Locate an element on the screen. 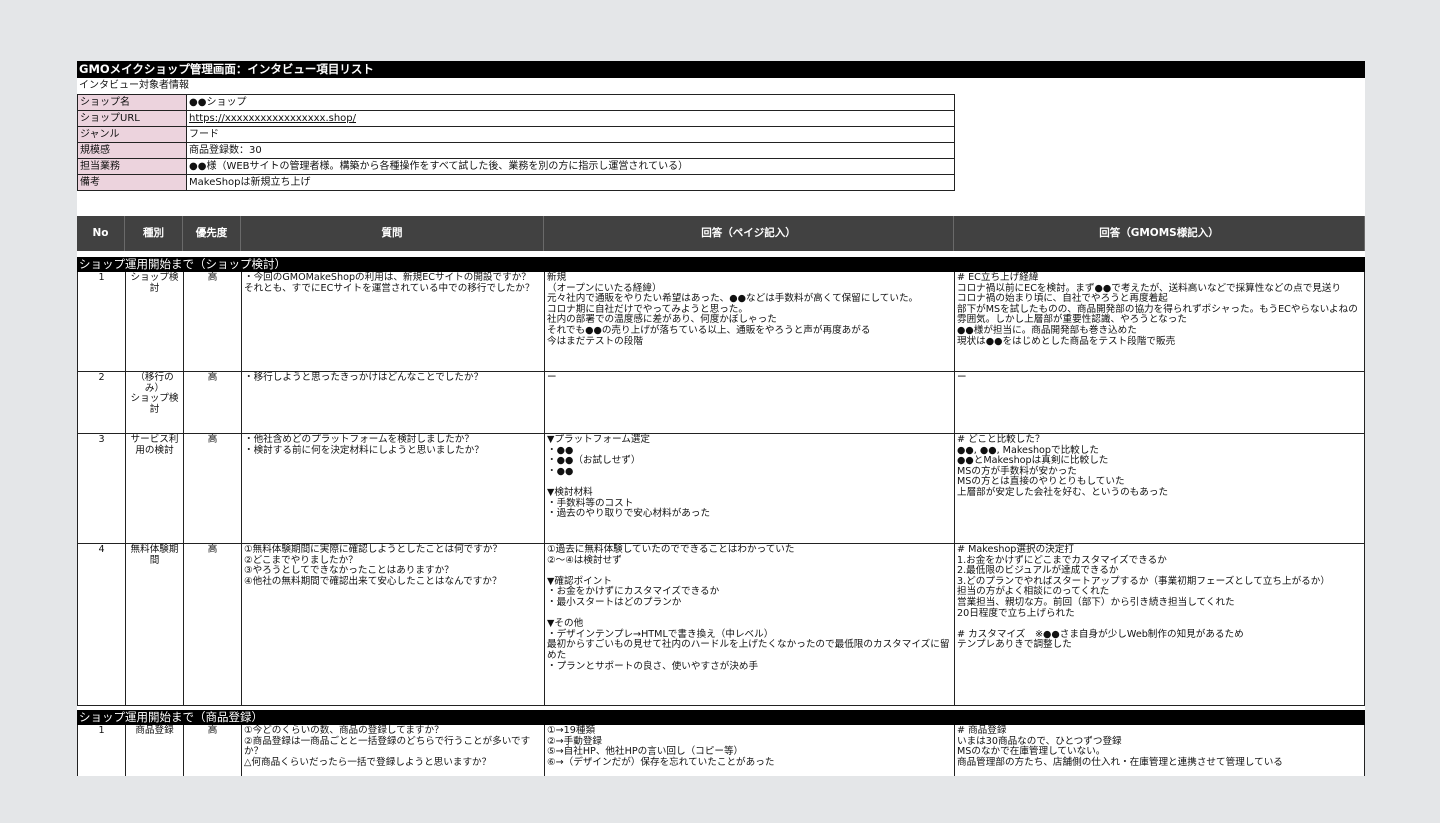 Image resolution: width=1440 pixels, height=823 pixels. info-value: フード is located at coordinates (570, 134).